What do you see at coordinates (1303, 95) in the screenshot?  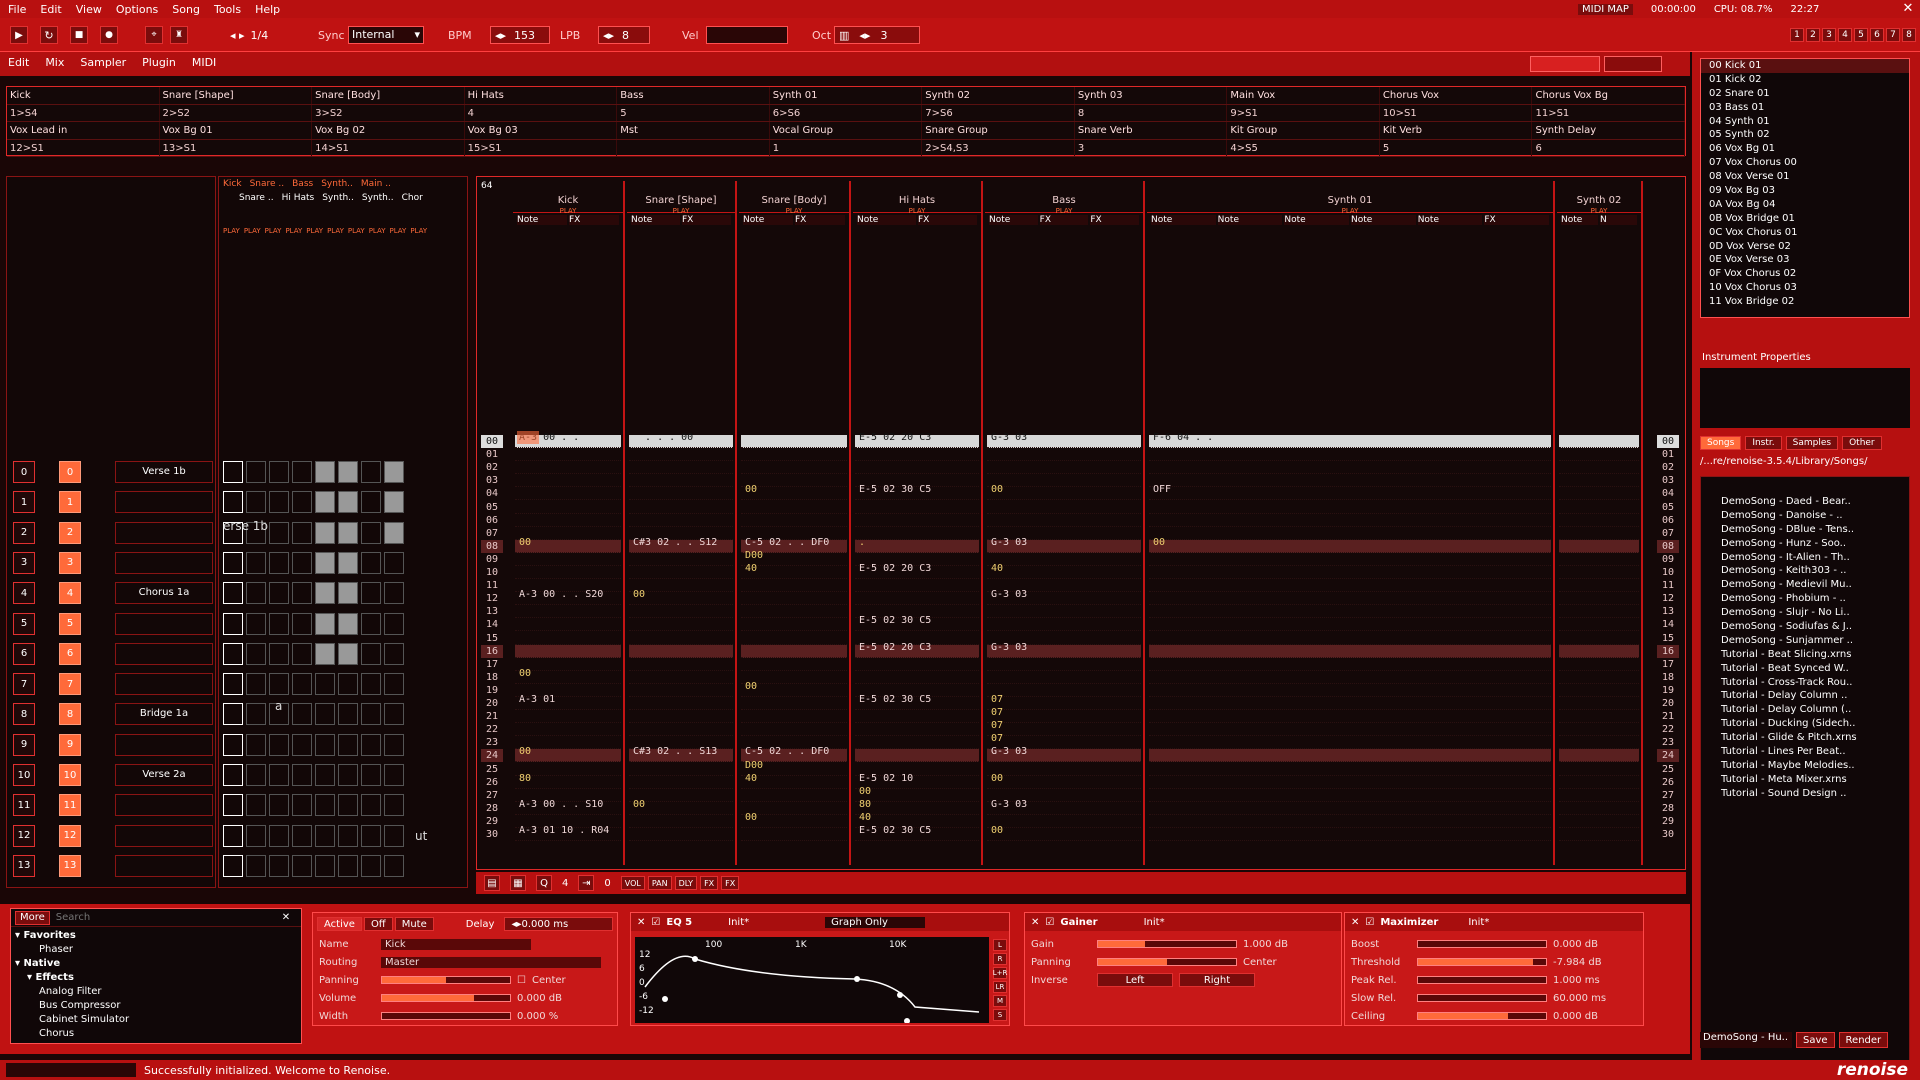 I see `routing-cell: Main Vox` at bounding box center [1303, 95].